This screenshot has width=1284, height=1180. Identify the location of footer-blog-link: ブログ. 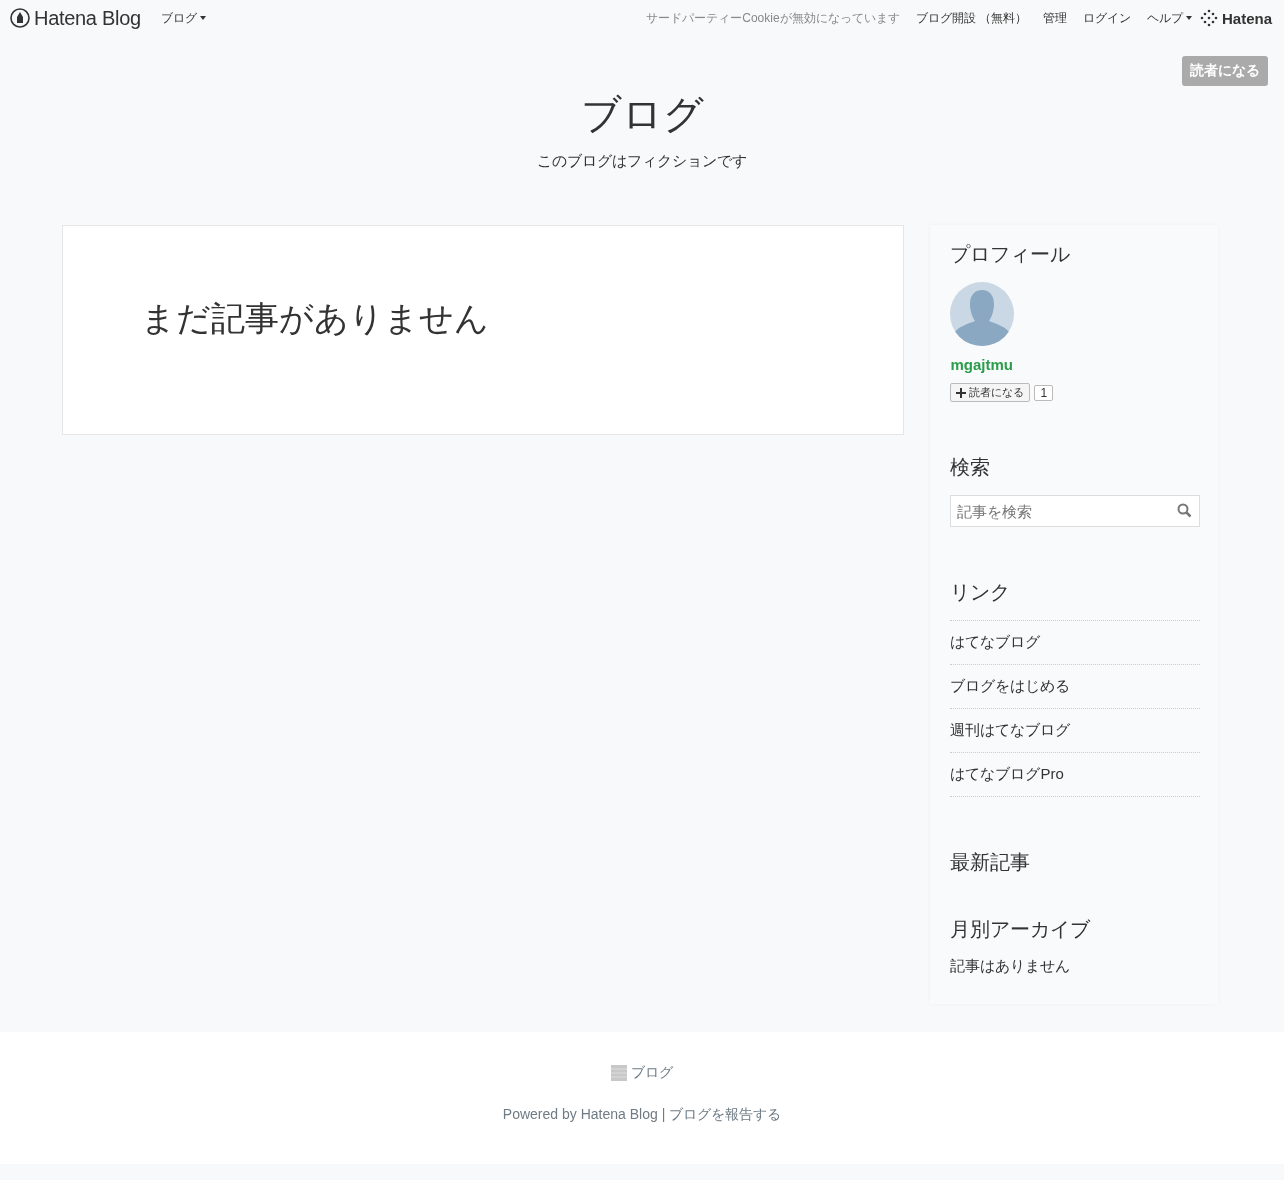
(642, 1073).